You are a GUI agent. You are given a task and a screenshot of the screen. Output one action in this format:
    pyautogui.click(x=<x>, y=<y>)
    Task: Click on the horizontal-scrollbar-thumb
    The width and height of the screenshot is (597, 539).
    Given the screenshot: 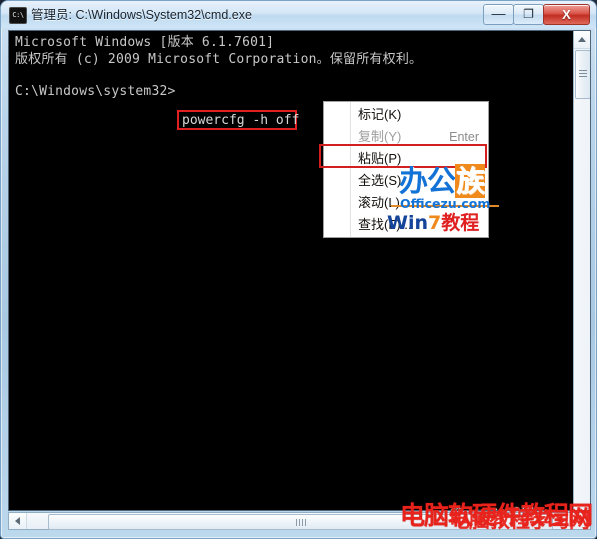 What is the action you would take?
    pyautogui.click(x=300, y=522)
    